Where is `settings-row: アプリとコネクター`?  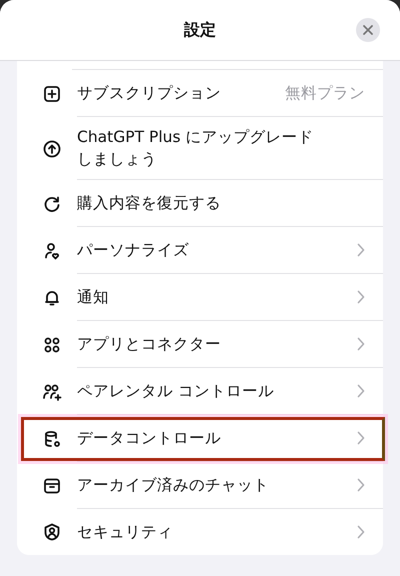
settings-row: アプリとコネクター is located at coordinates (200, 344).